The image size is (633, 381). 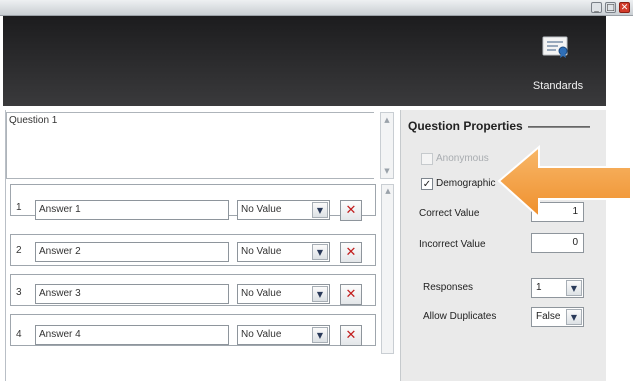 What do you see at coordinates (387, 145) in the screenshot?
I see `question-scrollbar: ▲ ▼` at bounding box center [387, 145].